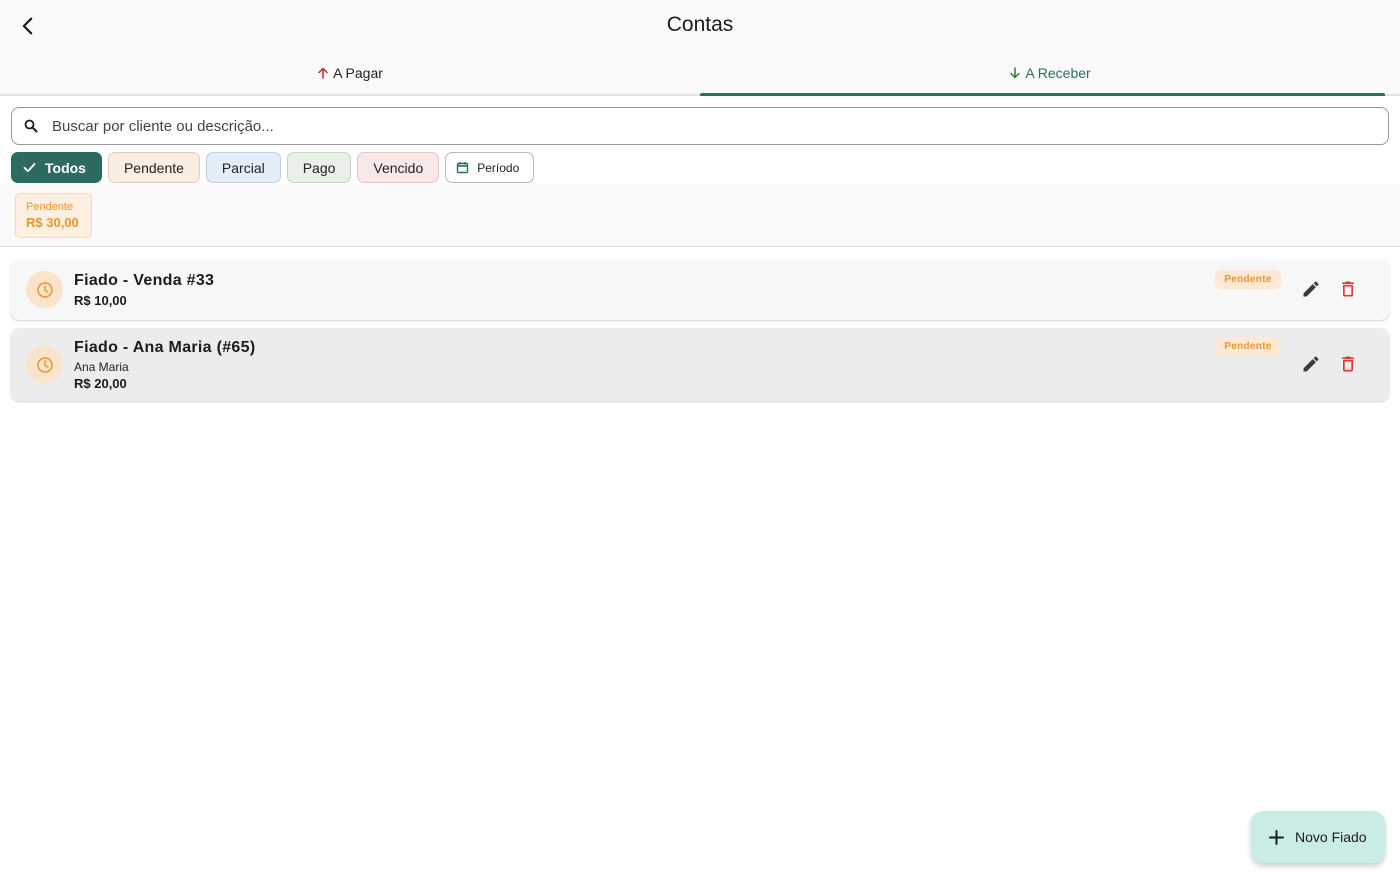  Describe the element at coordinates (700, 215) in the screenshot. I see `summary-area: Pendente R$ 30,00` at that location.